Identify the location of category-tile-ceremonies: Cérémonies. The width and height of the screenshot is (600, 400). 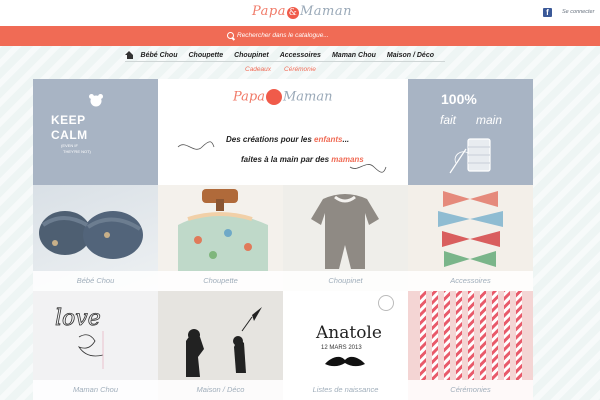
(470, 345).